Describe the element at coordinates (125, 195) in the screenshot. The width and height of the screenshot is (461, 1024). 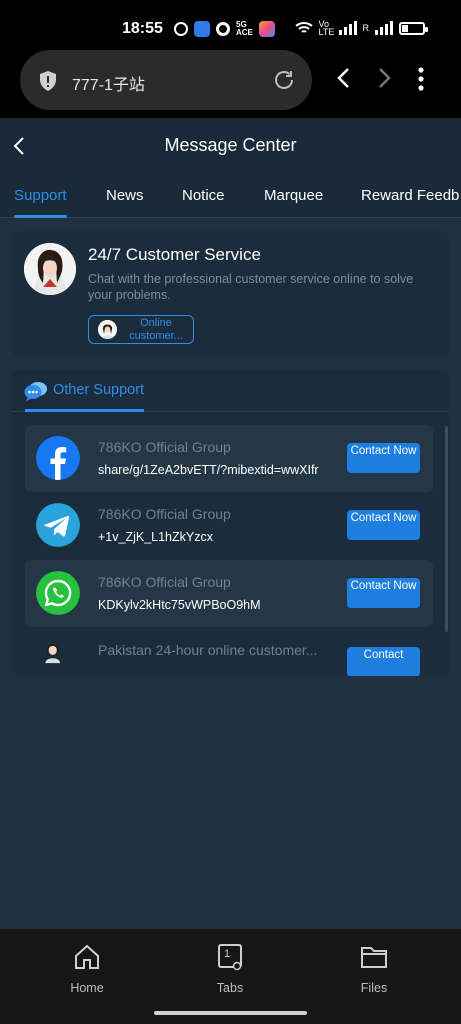
I see `tab-news: News` at that location.